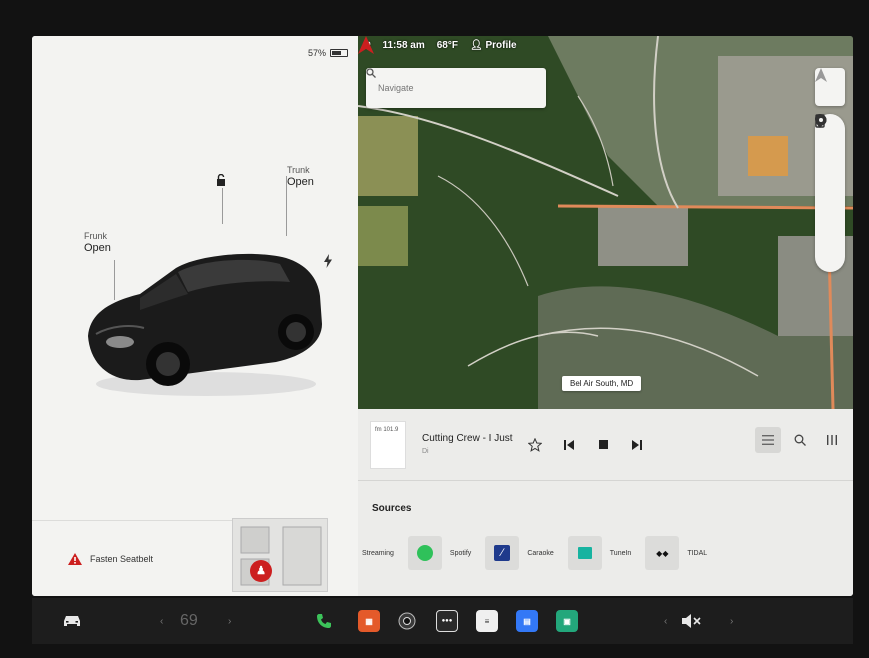  What do you see at coordinates (476, 45) in the screenshot?
I see `profile-icon: 👤︎` at bounding box center [476, 45].